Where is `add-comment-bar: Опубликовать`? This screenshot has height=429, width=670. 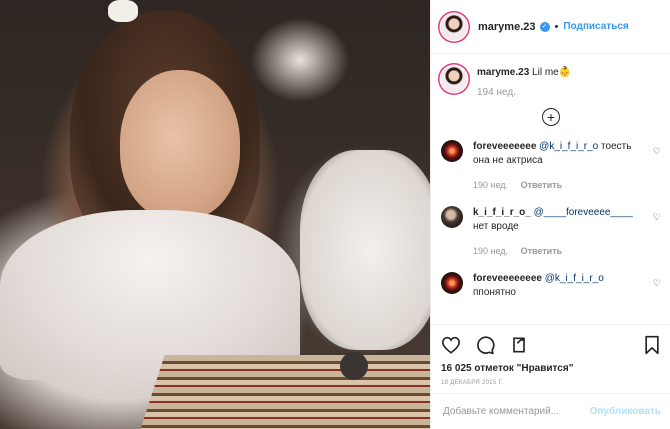 add-comment-bar: Опубликовать is located at coordinates (550, 411).